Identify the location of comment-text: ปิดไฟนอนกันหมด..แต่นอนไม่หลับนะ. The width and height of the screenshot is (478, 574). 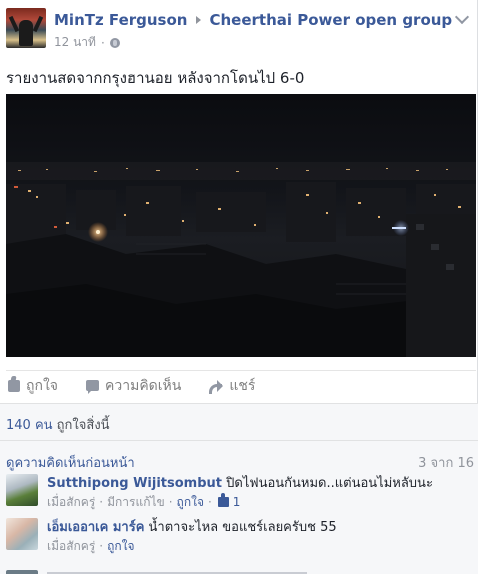
(329, 483).